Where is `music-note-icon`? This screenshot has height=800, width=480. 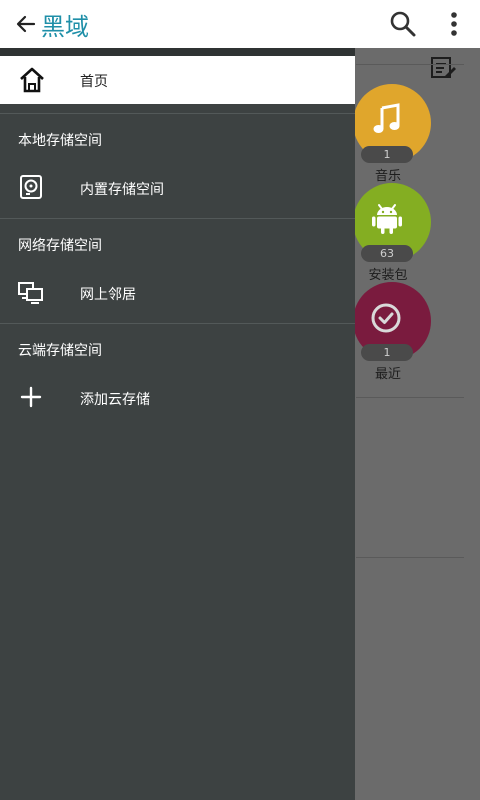 music-note-icon is located at coordinates (386, 118).